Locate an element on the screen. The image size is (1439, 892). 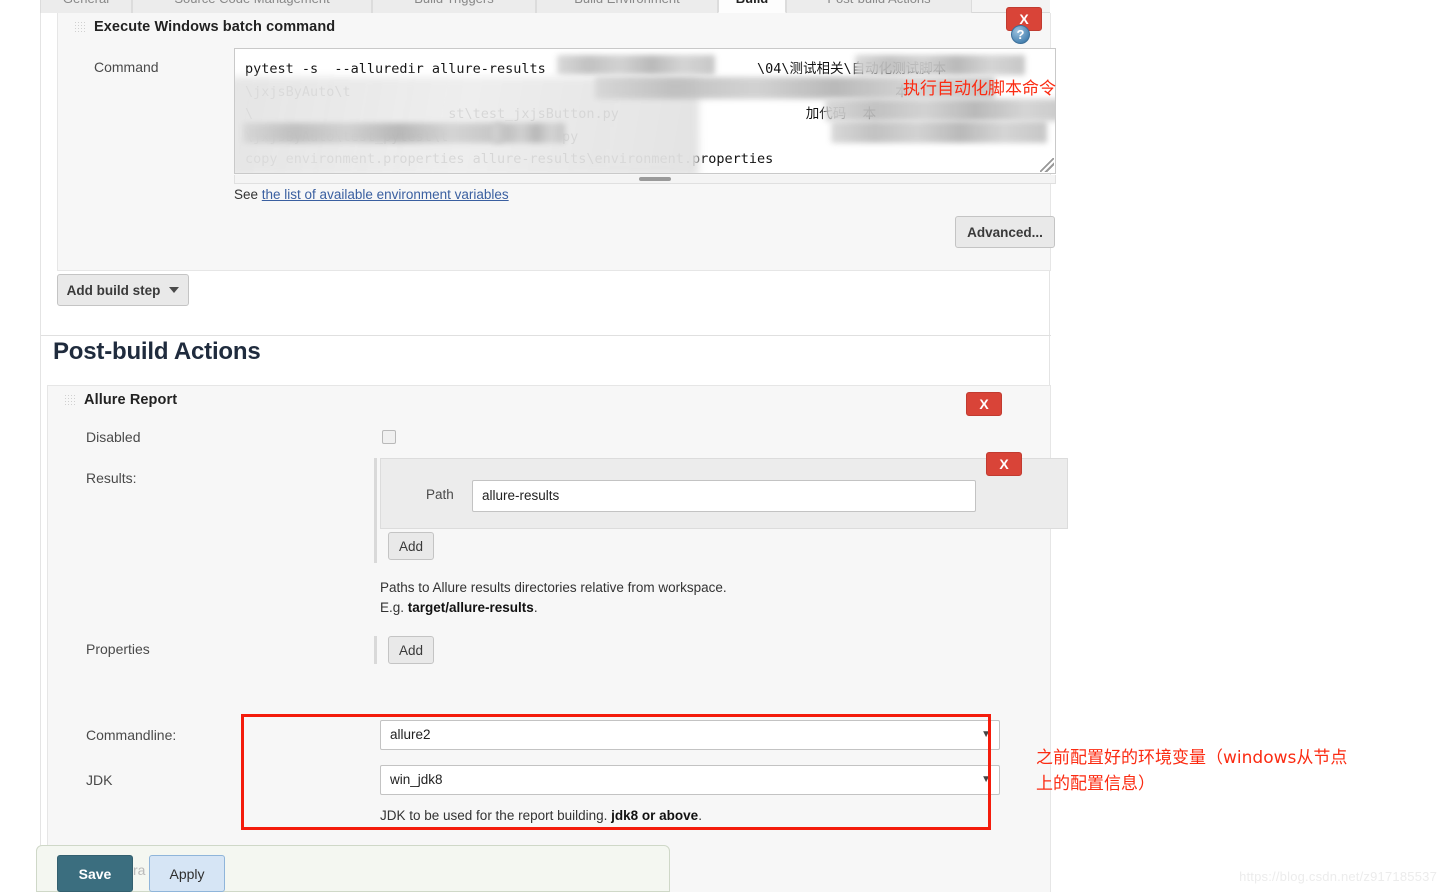
results-help-line2: E.g. target/allure-results. is located at coordinates (680, 608).